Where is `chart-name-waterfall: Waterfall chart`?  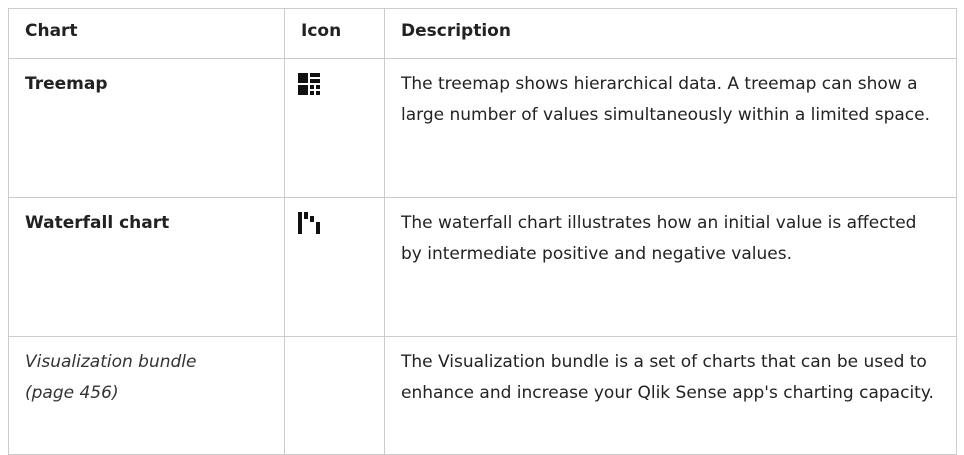 chart-name-waterfall: Waterfall chart is located at coordinates (97, 223).